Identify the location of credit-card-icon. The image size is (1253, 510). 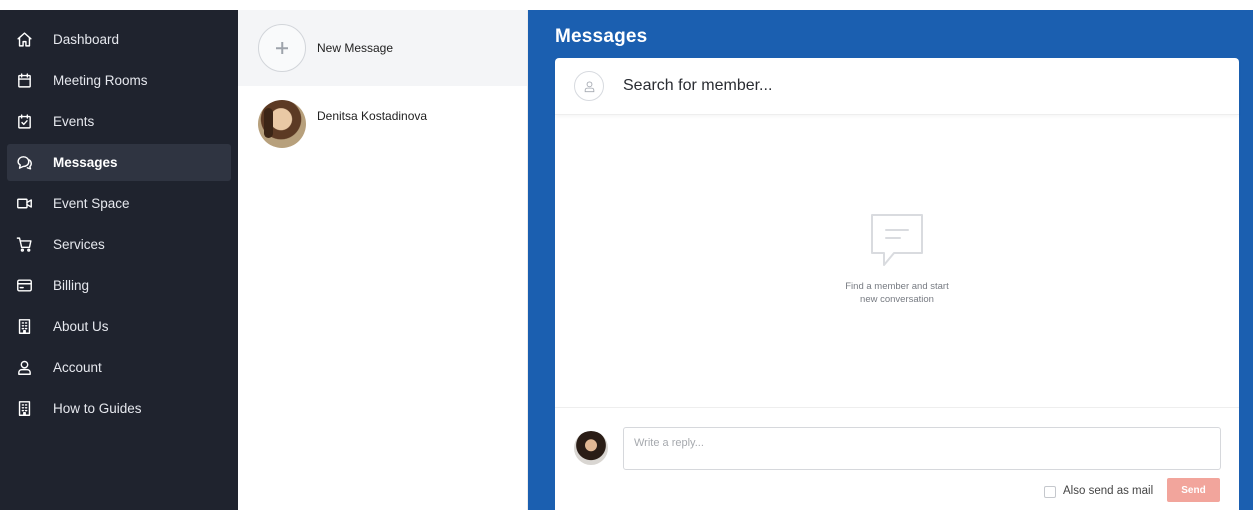
(24, 285).